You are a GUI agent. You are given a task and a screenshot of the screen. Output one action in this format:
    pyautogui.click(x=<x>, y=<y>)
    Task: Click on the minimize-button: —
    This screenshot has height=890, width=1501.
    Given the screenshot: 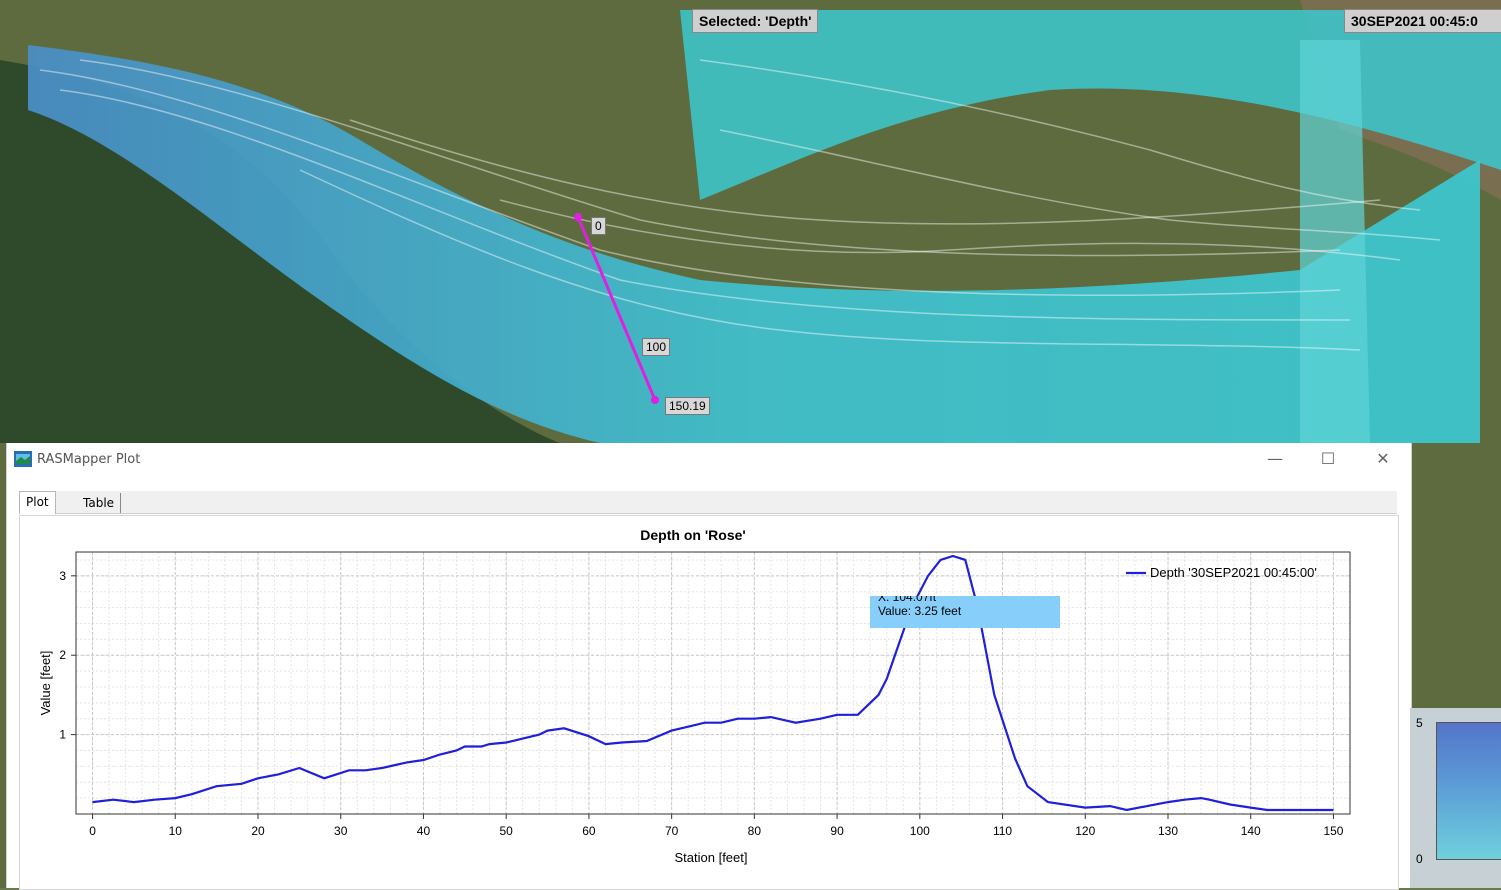 What is the action you would take?
    pyautogui.click(x=1275, y=459)
    